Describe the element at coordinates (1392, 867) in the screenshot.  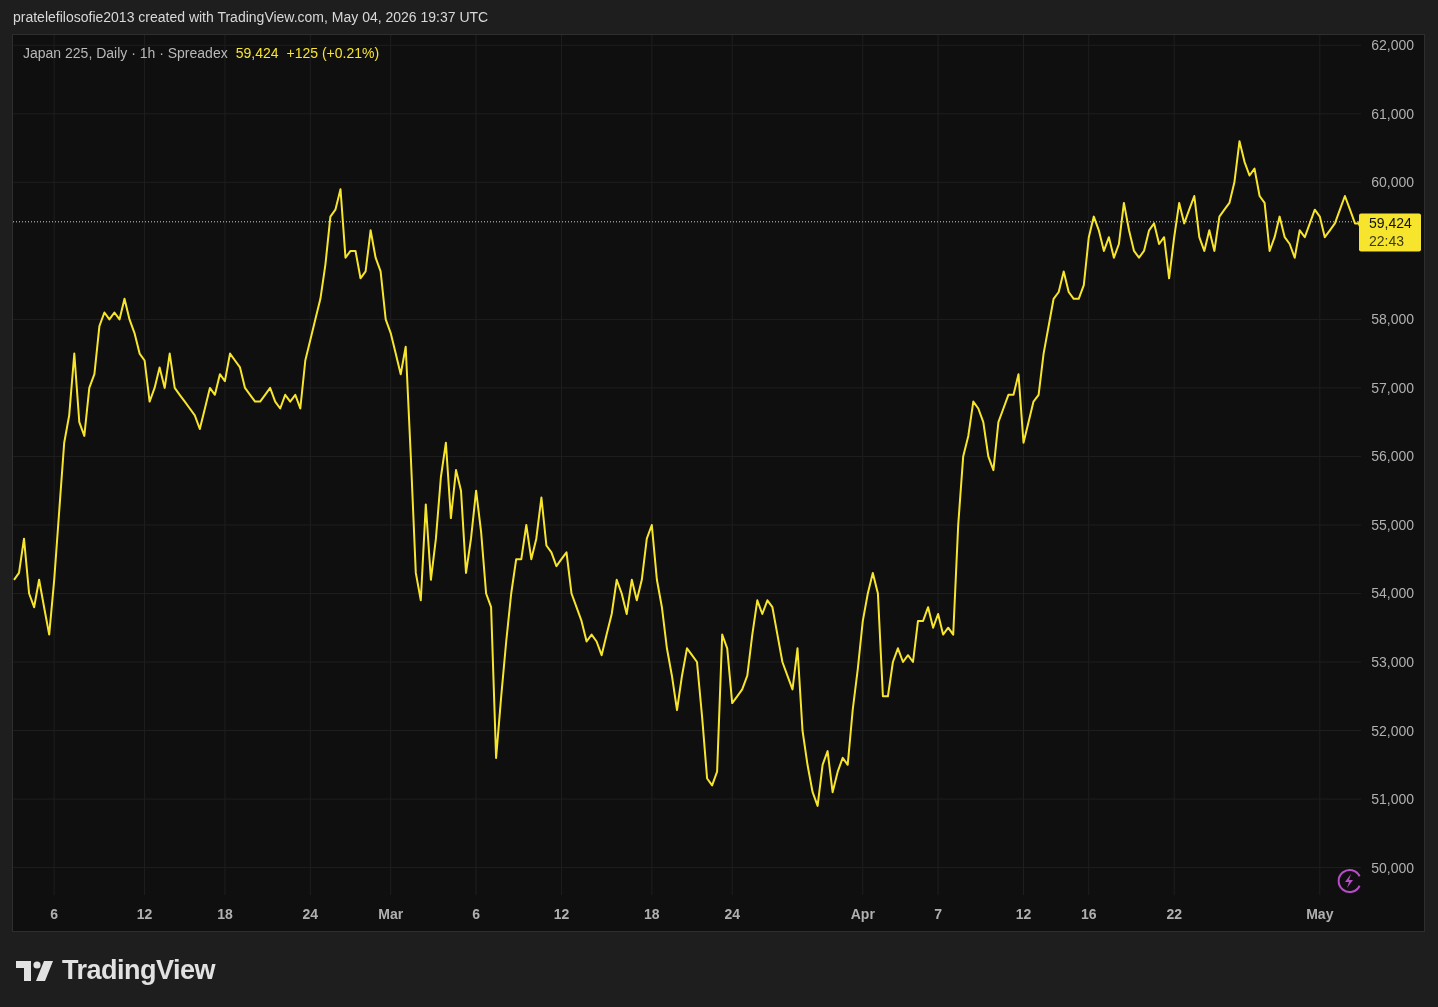
I see `y-axis-label: 50,000` at that location.